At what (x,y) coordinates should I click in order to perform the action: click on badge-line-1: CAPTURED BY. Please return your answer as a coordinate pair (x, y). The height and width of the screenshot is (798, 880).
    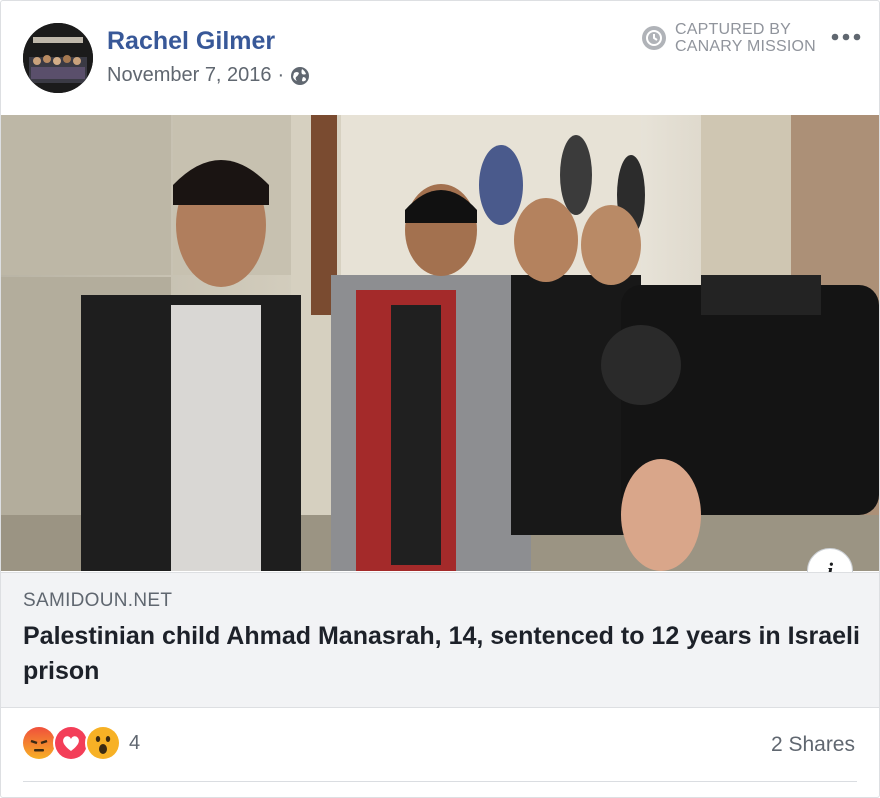
    Looking at the image, I should click on (733, 29).